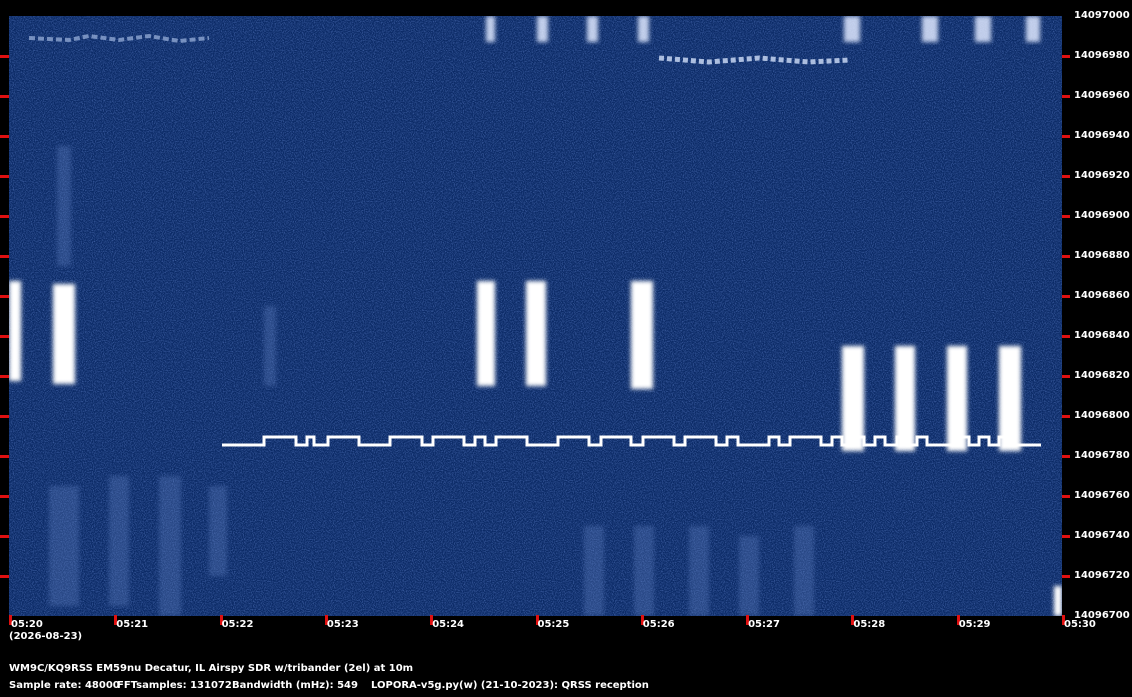  What do you see at coordinates (64, 685) in the screenshot?
I see `sample-rate: Sample rate: 48000` at bounding box center [64, 685].